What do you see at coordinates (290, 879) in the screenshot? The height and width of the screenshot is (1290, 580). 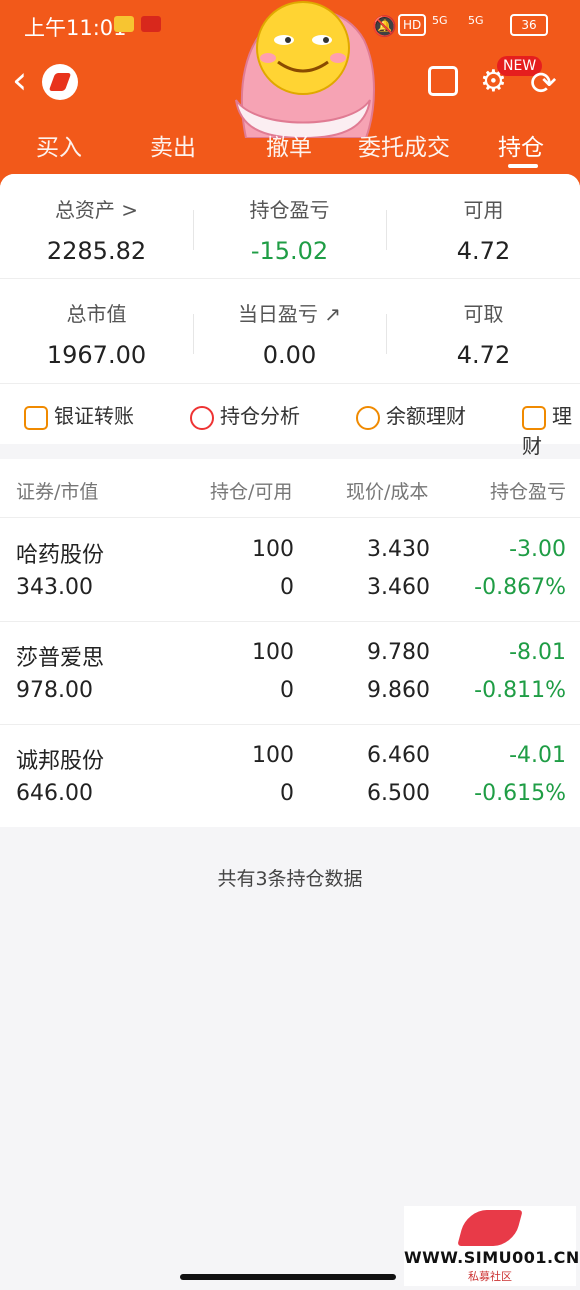 I see `positions-count-note: 共有3条持仓数据` at bounding box center [290, 879].